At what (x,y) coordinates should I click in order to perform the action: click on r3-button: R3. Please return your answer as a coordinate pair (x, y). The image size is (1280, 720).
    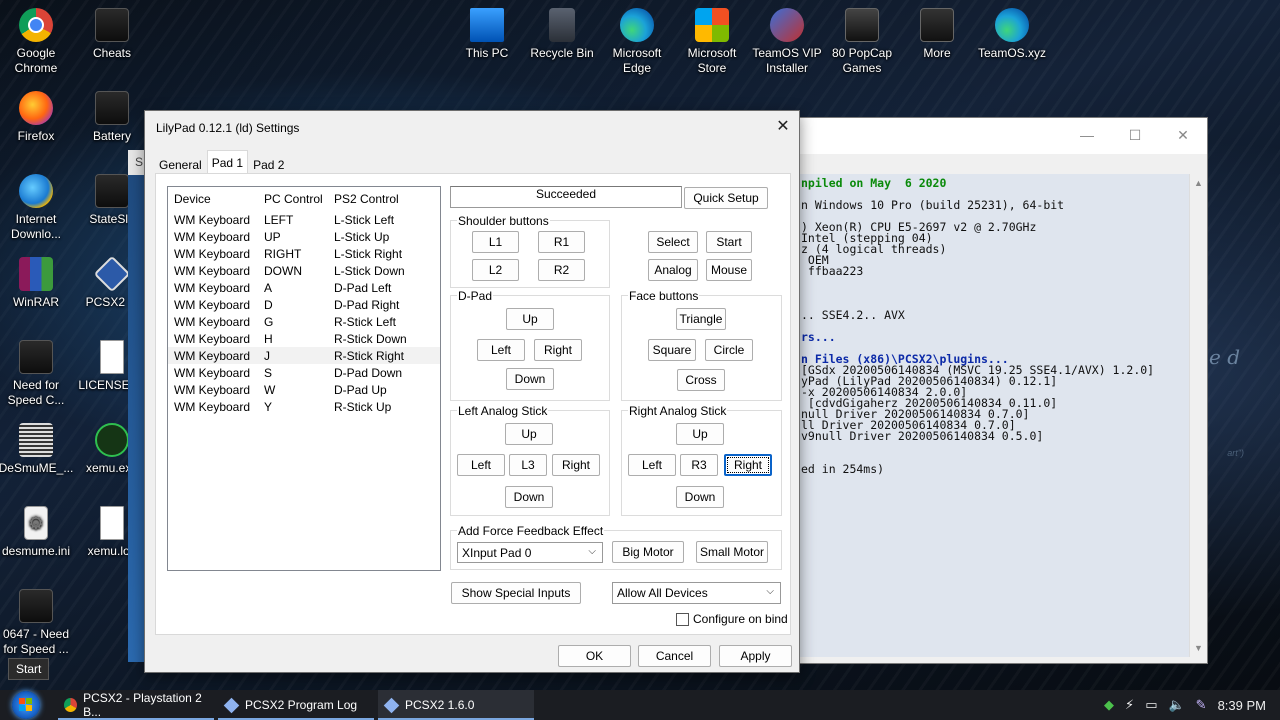
    Looking at the image, I should click on (699, 465).